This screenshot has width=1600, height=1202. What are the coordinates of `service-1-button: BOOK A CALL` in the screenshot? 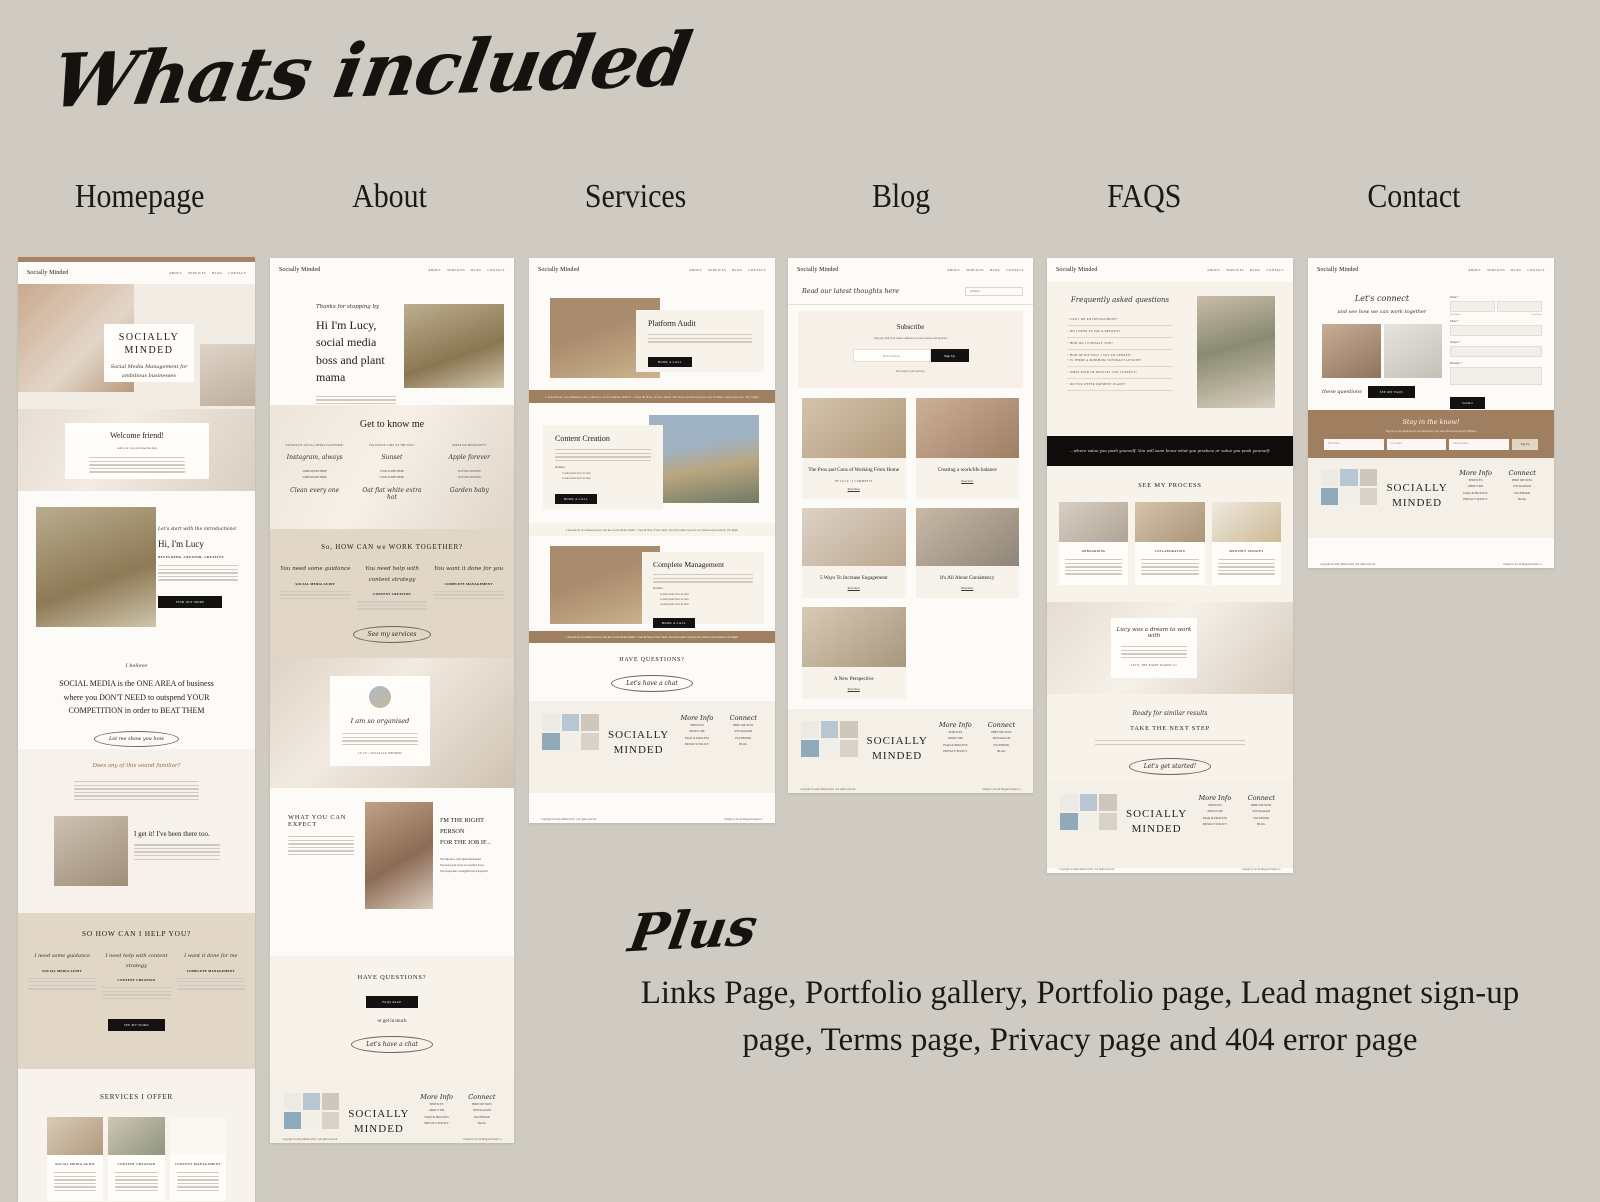 It's located at (670, 361).